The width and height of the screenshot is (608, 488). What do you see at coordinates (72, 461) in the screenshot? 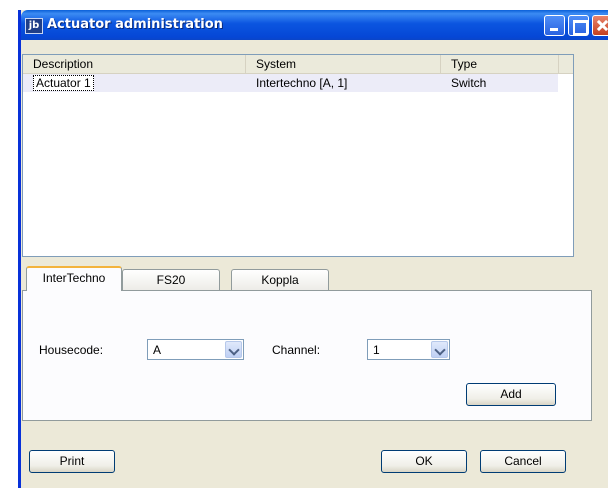
I see `print-button: Print` at bounding box center [72, 461].